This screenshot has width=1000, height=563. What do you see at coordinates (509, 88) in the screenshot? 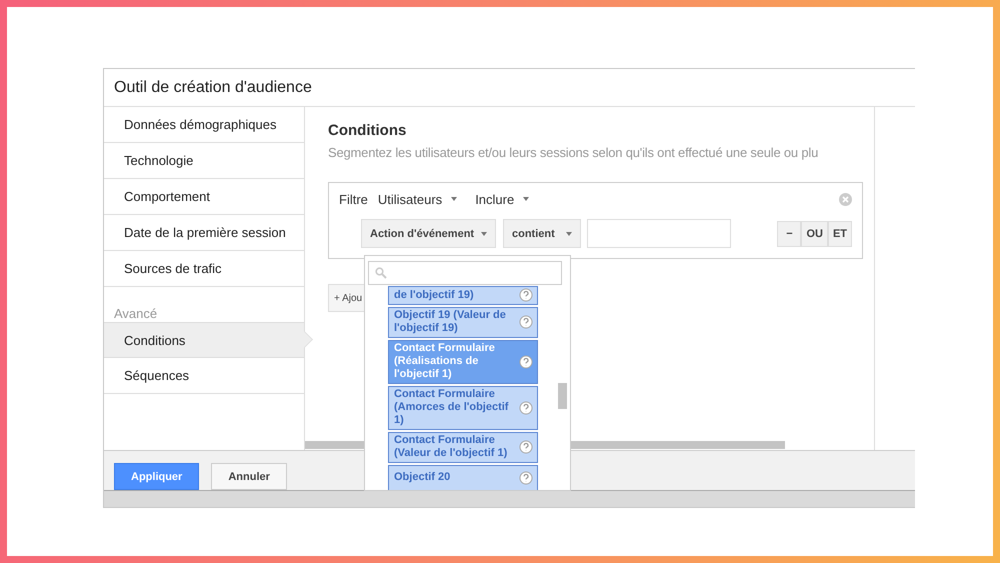
I see `window-title: Outil de création d'audience` at bounding box center [509, 88].